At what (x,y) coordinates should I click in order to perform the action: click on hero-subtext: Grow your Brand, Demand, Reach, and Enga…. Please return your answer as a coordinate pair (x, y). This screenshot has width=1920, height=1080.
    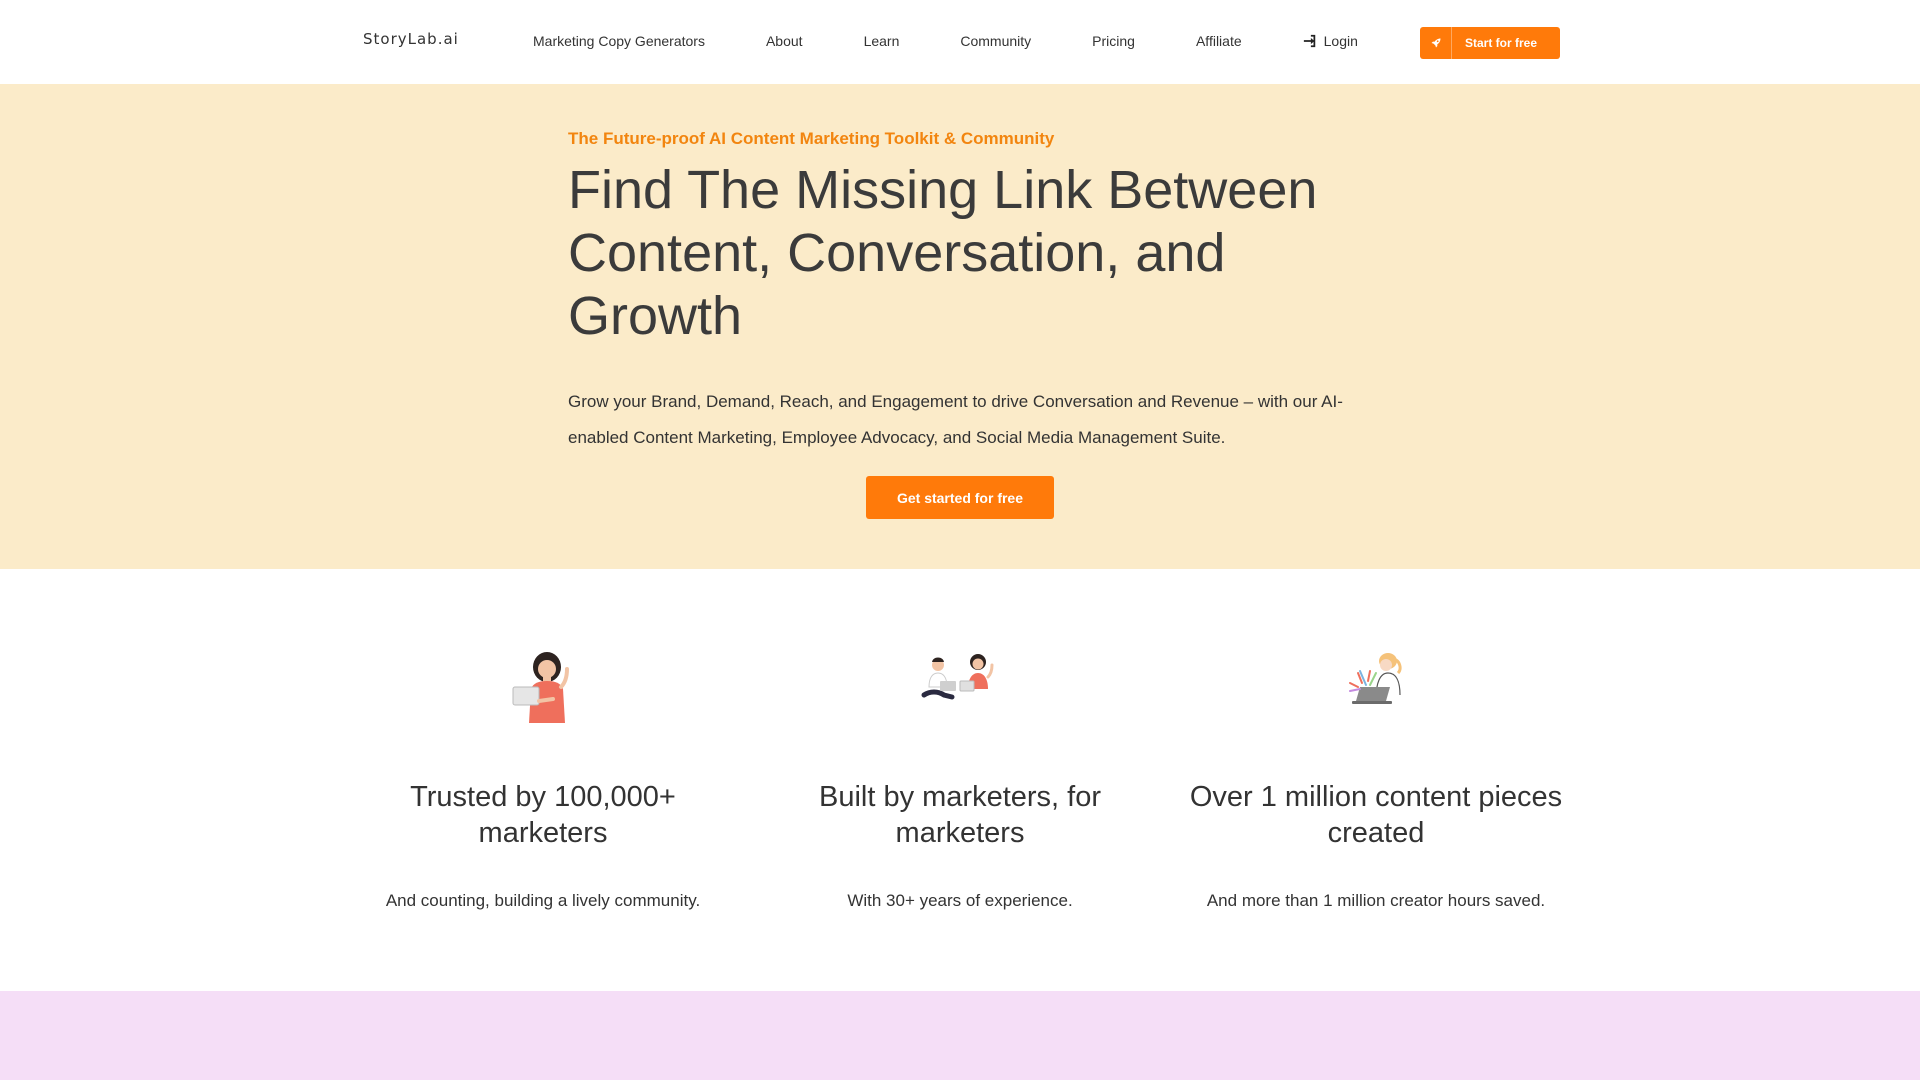
    Looking at the image, I should click on (955, 419).